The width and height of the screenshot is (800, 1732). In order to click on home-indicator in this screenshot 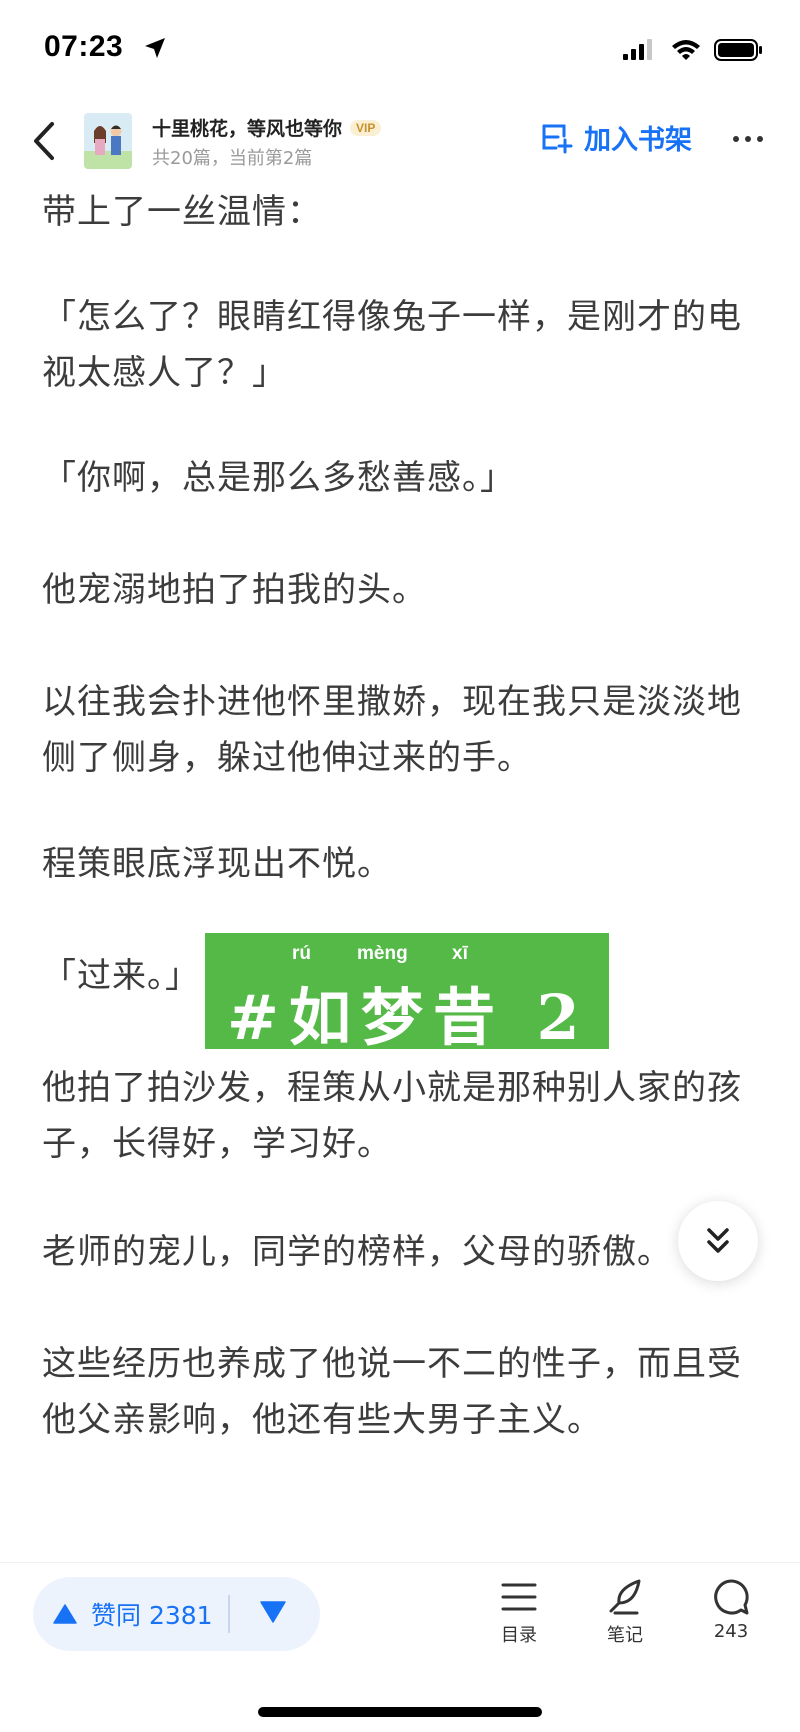, I will do `click(400, 1712)`.